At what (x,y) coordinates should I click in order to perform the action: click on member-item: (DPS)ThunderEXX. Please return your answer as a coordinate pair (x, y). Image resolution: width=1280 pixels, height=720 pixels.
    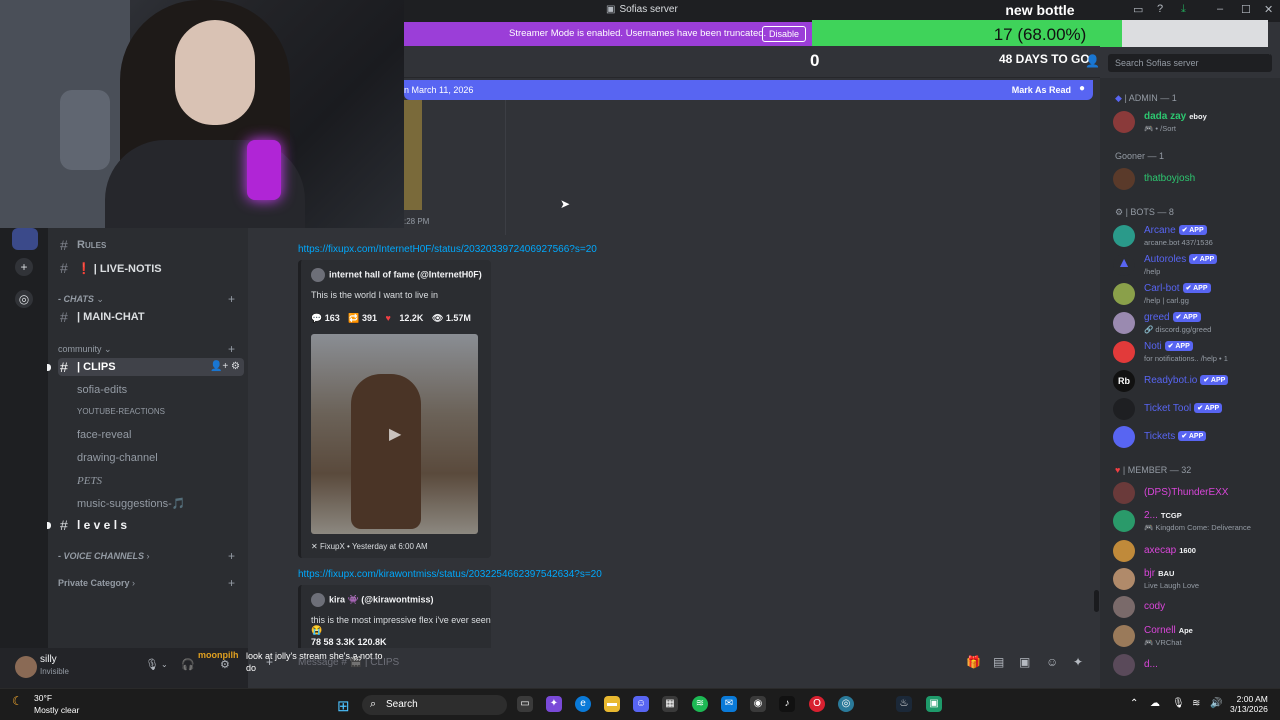
    Looking at the image, I should click on (1195, 493).